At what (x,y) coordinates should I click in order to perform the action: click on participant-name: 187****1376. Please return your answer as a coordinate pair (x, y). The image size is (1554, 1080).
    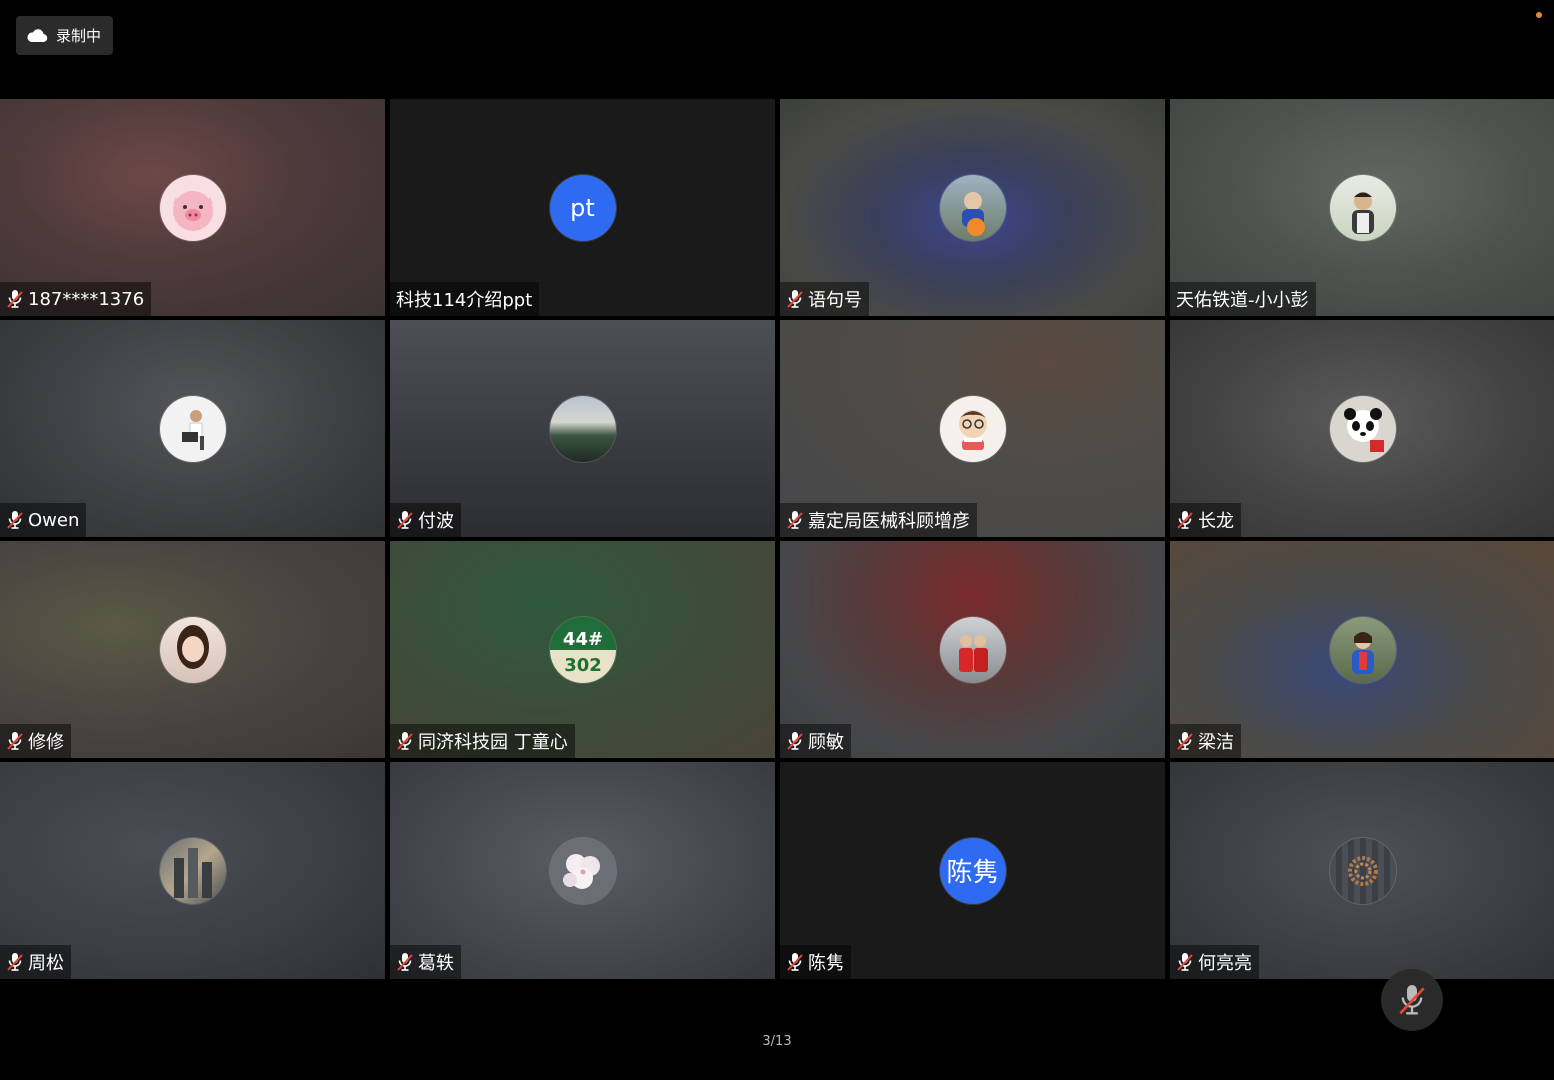
    Looking at the image, I should click on (86, 299).